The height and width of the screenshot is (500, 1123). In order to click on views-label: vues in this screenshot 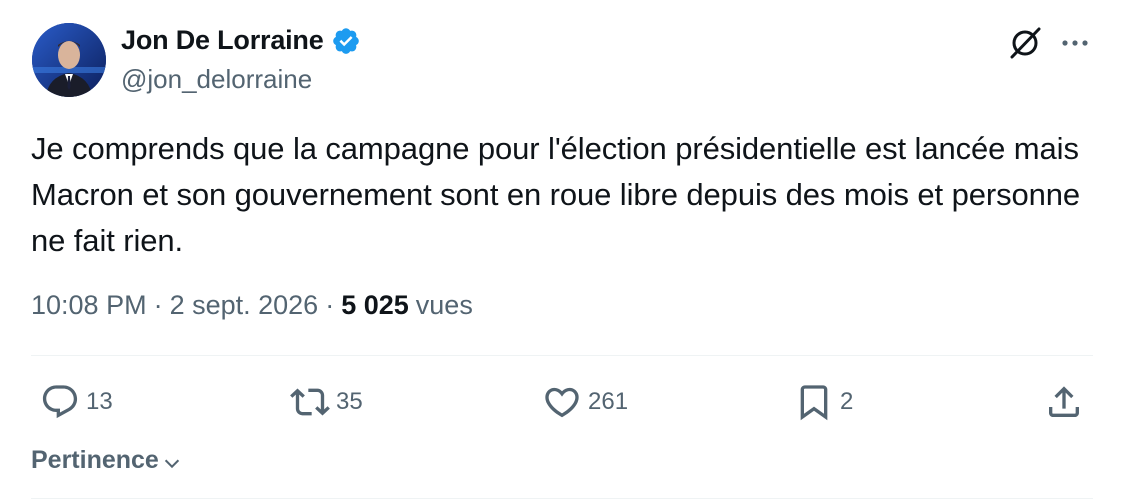, I will do `click(444, 305)`.